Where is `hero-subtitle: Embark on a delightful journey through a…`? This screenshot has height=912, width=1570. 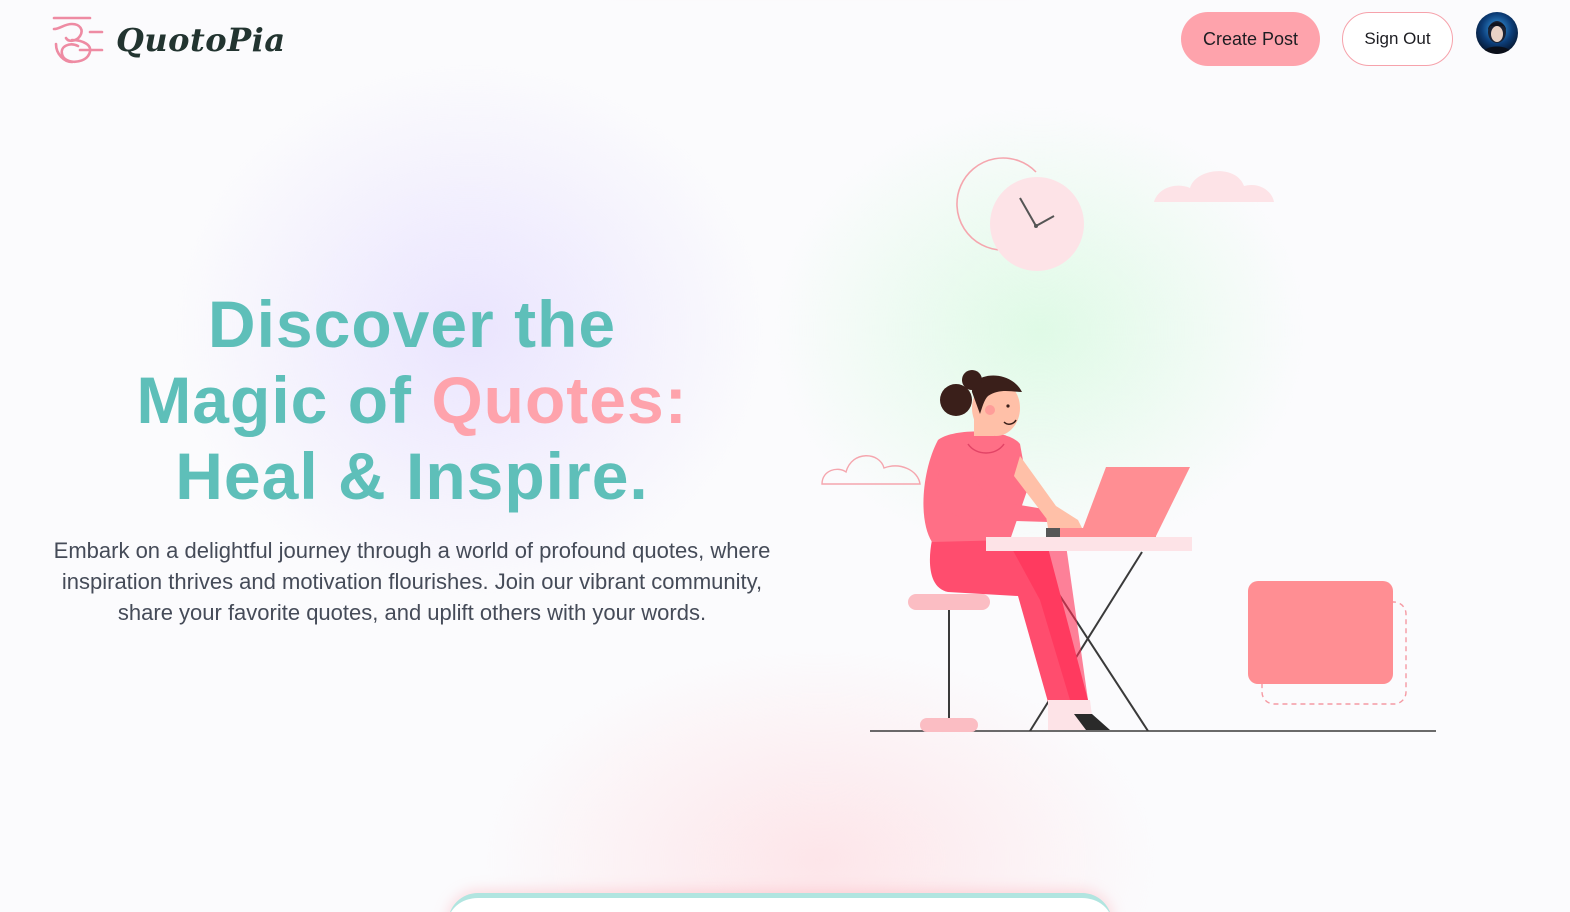 hero-subtitle: Embark on a delightful journey through a… is located at coordinates (412, 581).